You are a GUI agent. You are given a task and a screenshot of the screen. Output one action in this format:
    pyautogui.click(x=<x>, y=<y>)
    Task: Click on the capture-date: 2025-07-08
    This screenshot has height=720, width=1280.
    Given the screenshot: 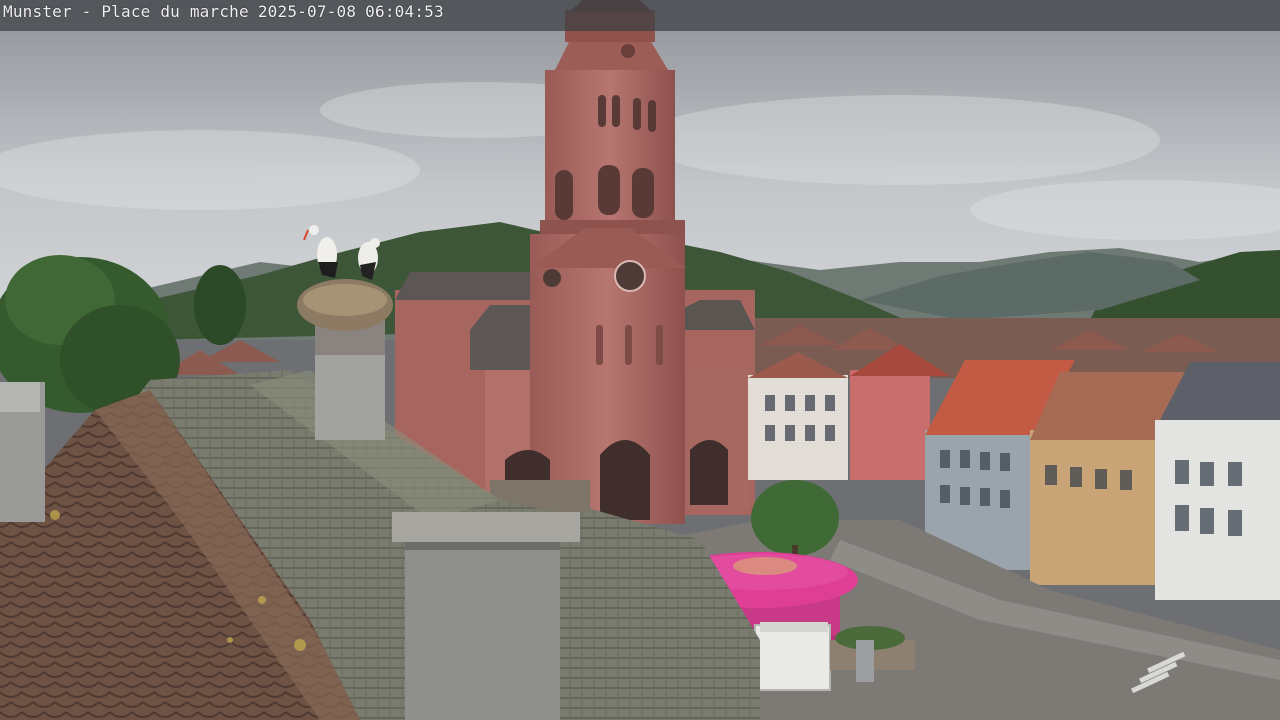 What is the action you would take?
    pyautogui.click(x=307, y=11)
    